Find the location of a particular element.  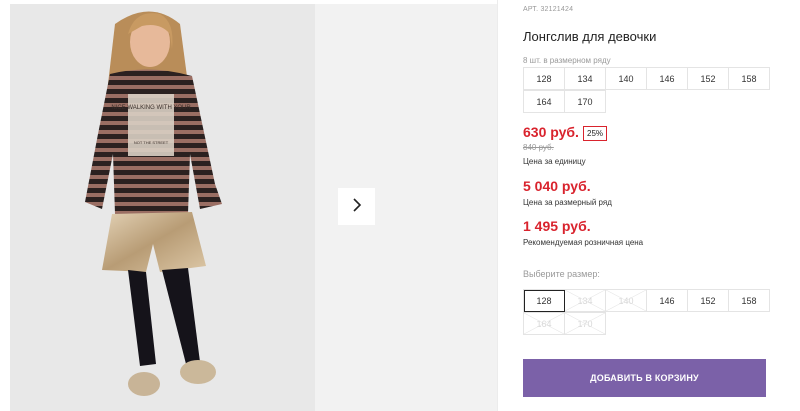

size-option-146: 146 is located at coordinates (667, 301).